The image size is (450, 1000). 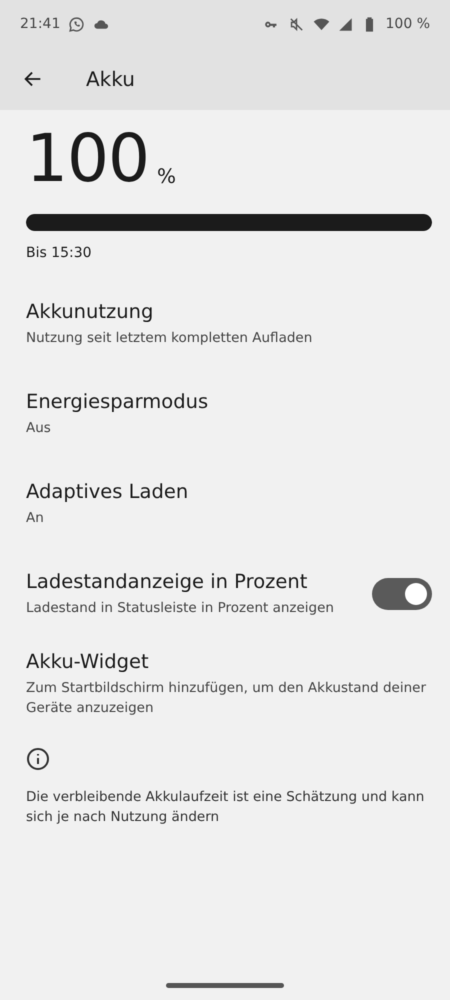 I want to click on mute-icon, so click(x=296, y=24).